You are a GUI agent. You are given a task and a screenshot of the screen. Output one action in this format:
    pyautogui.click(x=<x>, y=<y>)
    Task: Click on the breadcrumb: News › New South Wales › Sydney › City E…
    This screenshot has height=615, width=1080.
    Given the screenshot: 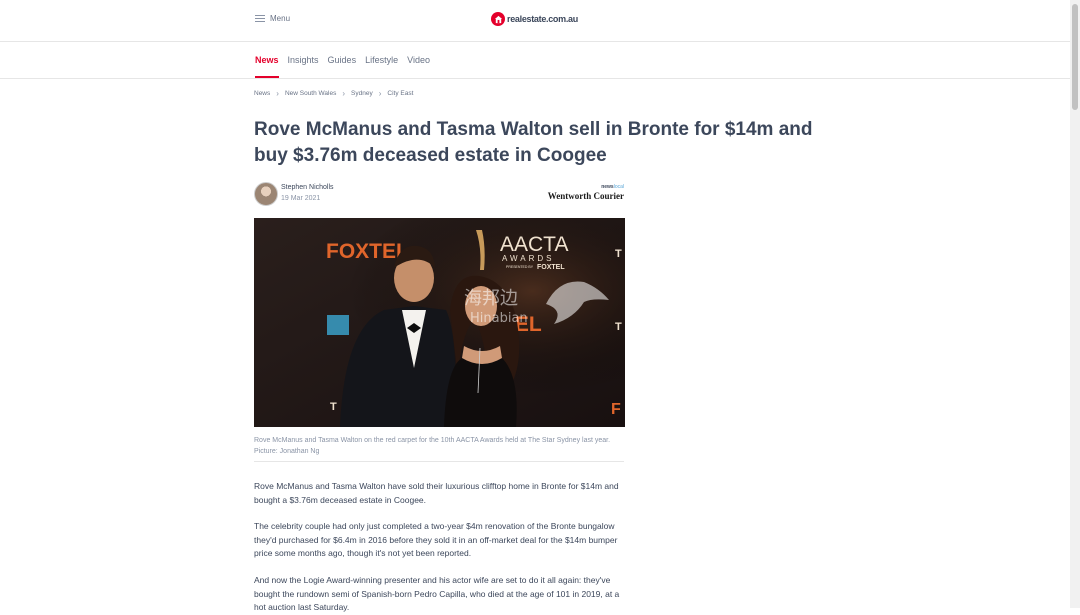 What is the action you would take?
    pyautogui.click(x=333, y=93)
    